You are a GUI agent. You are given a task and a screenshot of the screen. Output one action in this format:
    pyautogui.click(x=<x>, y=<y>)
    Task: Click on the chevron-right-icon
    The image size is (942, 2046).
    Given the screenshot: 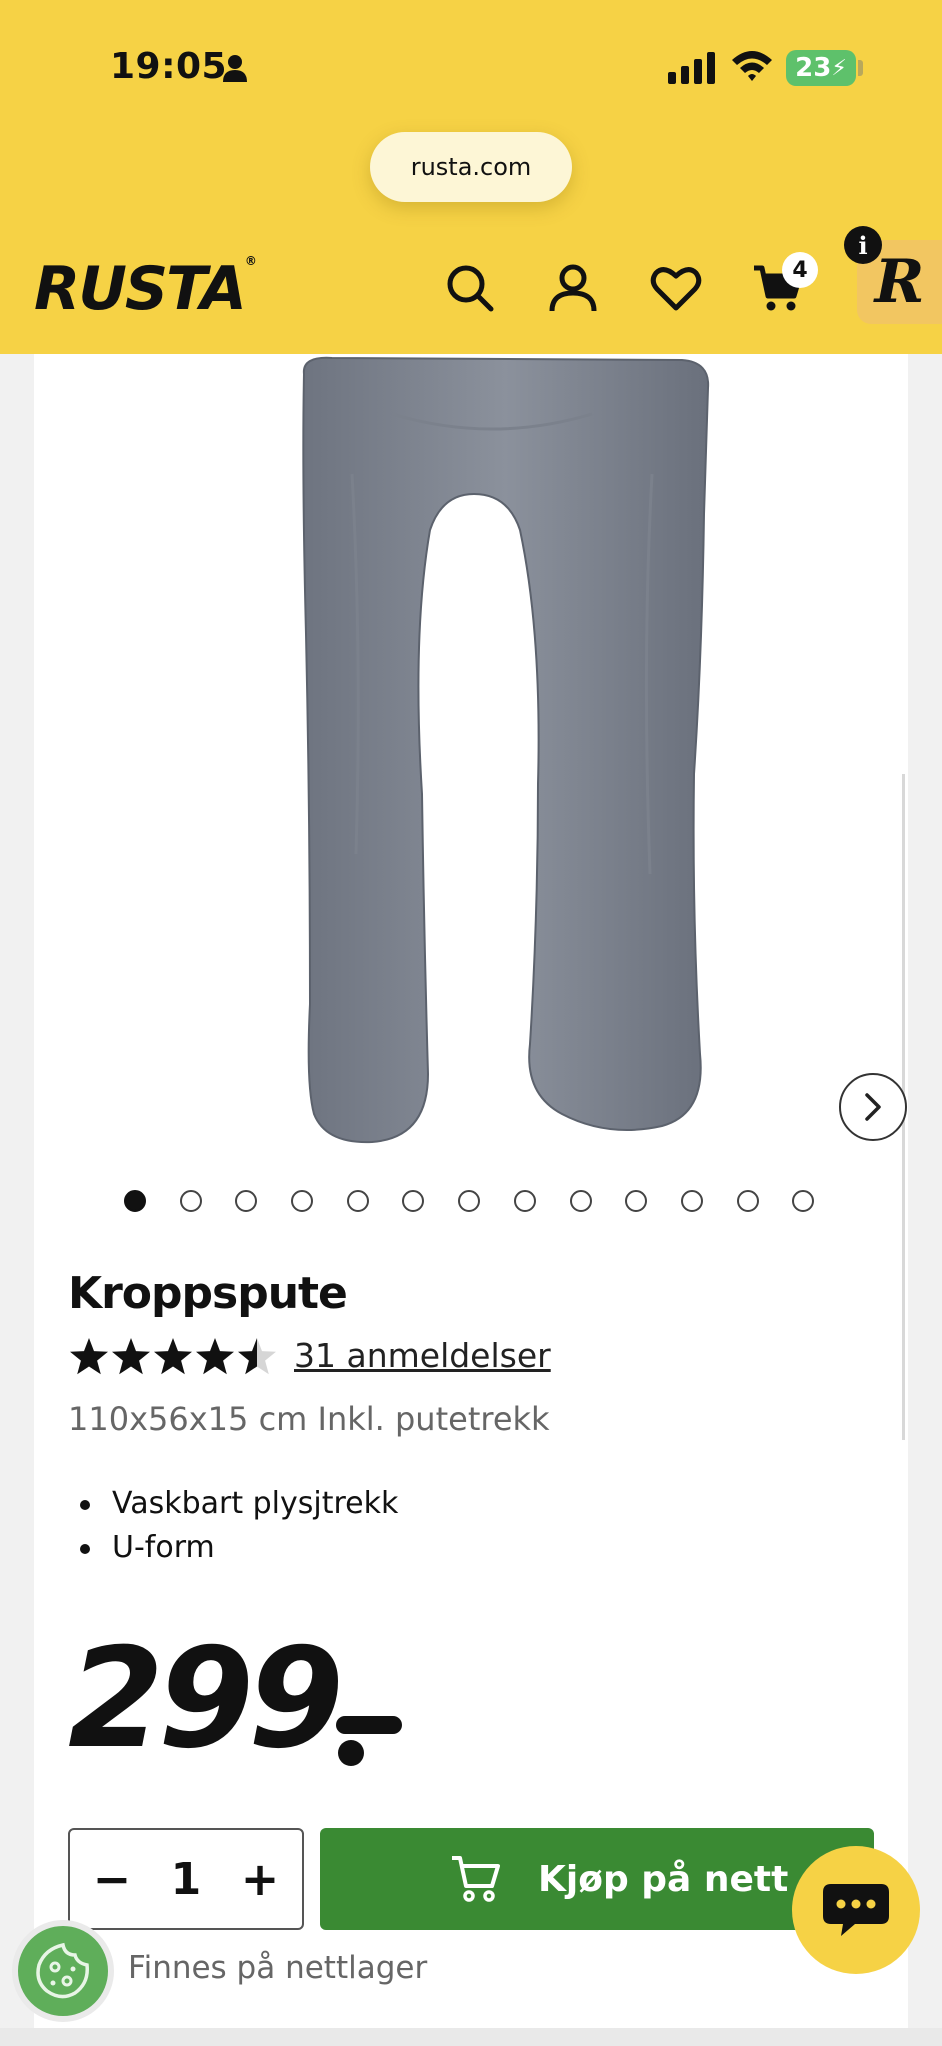 What is the action you would take?
    pyautogui.click(x=873, y=1107)
    